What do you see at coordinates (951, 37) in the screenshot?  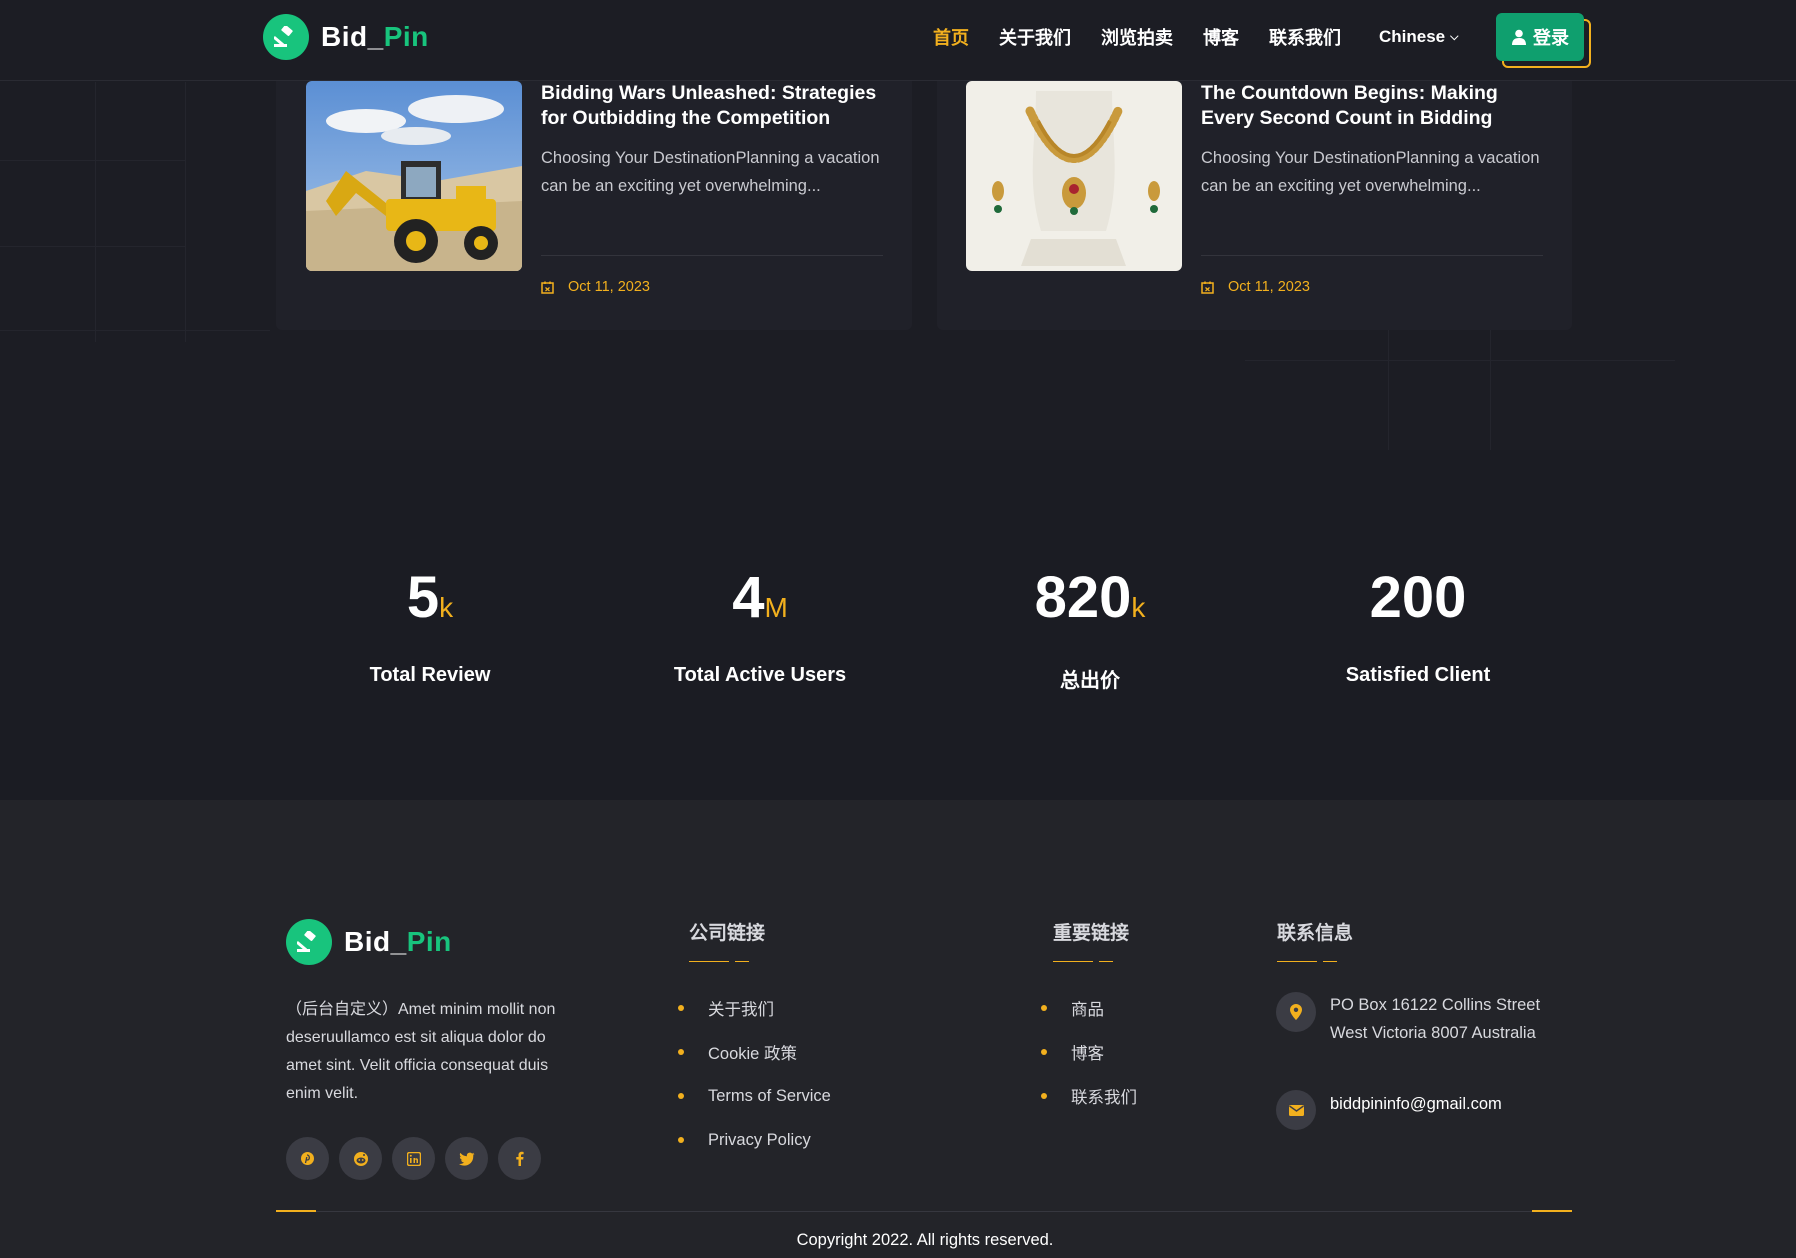 I see `nav-home: 首页` at bounding box center [951, 37].